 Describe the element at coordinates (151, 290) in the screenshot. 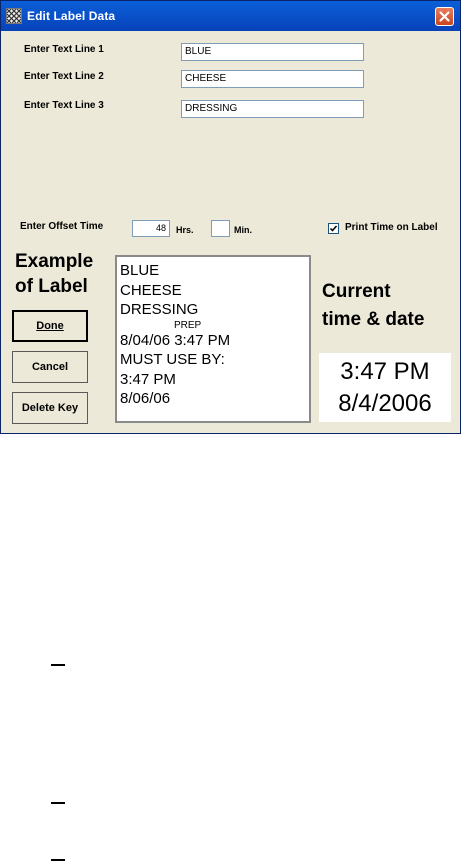

I see `preview-line-2: CHEESE` at that location.